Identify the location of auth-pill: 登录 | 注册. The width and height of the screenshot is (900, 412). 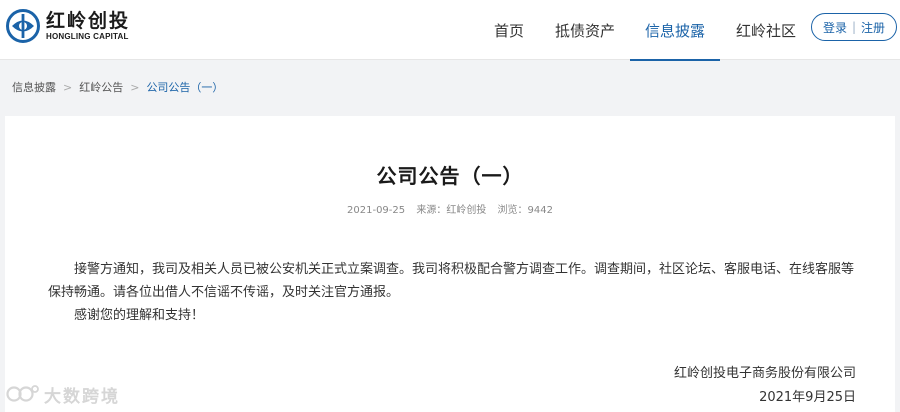
(854, 27).